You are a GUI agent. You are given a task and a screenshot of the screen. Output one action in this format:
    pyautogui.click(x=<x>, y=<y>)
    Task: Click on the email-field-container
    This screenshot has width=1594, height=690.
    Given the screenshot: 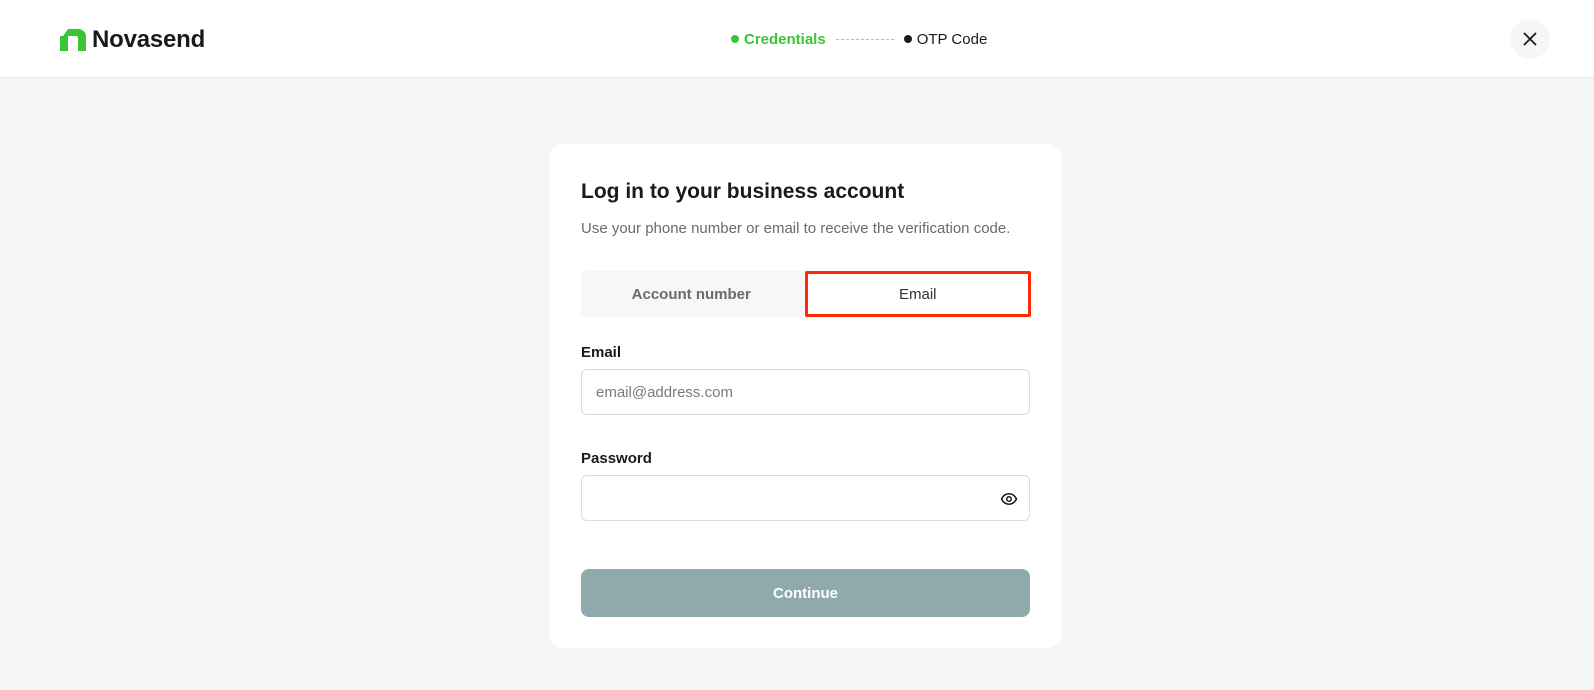 What is the action you would take?
    pyautogui.click(x=805, y=392)
    